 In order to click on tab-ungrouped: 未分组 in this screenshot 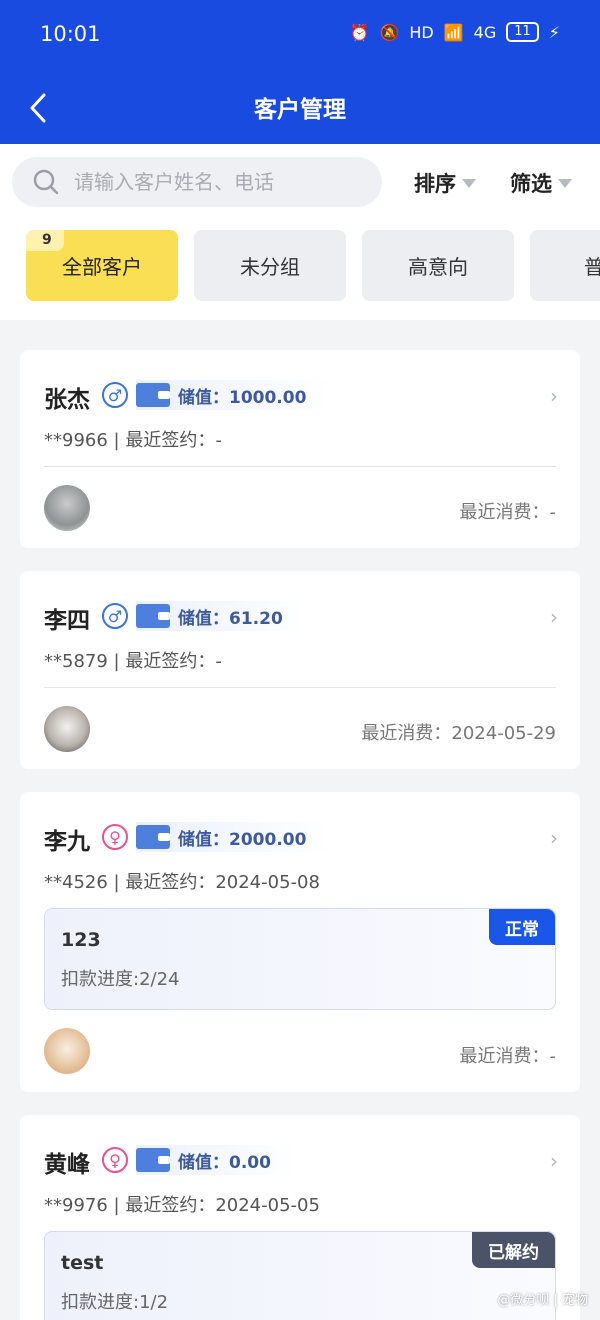, I will do `click(270, 265)`.